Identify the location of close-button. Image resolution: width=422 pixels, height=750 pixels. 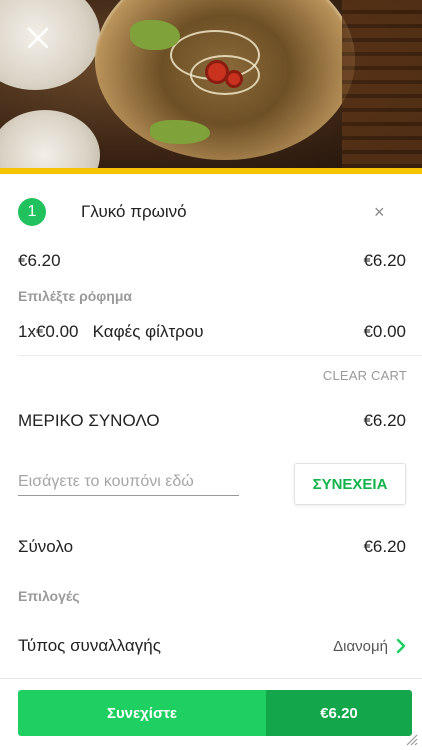
(38, 38).